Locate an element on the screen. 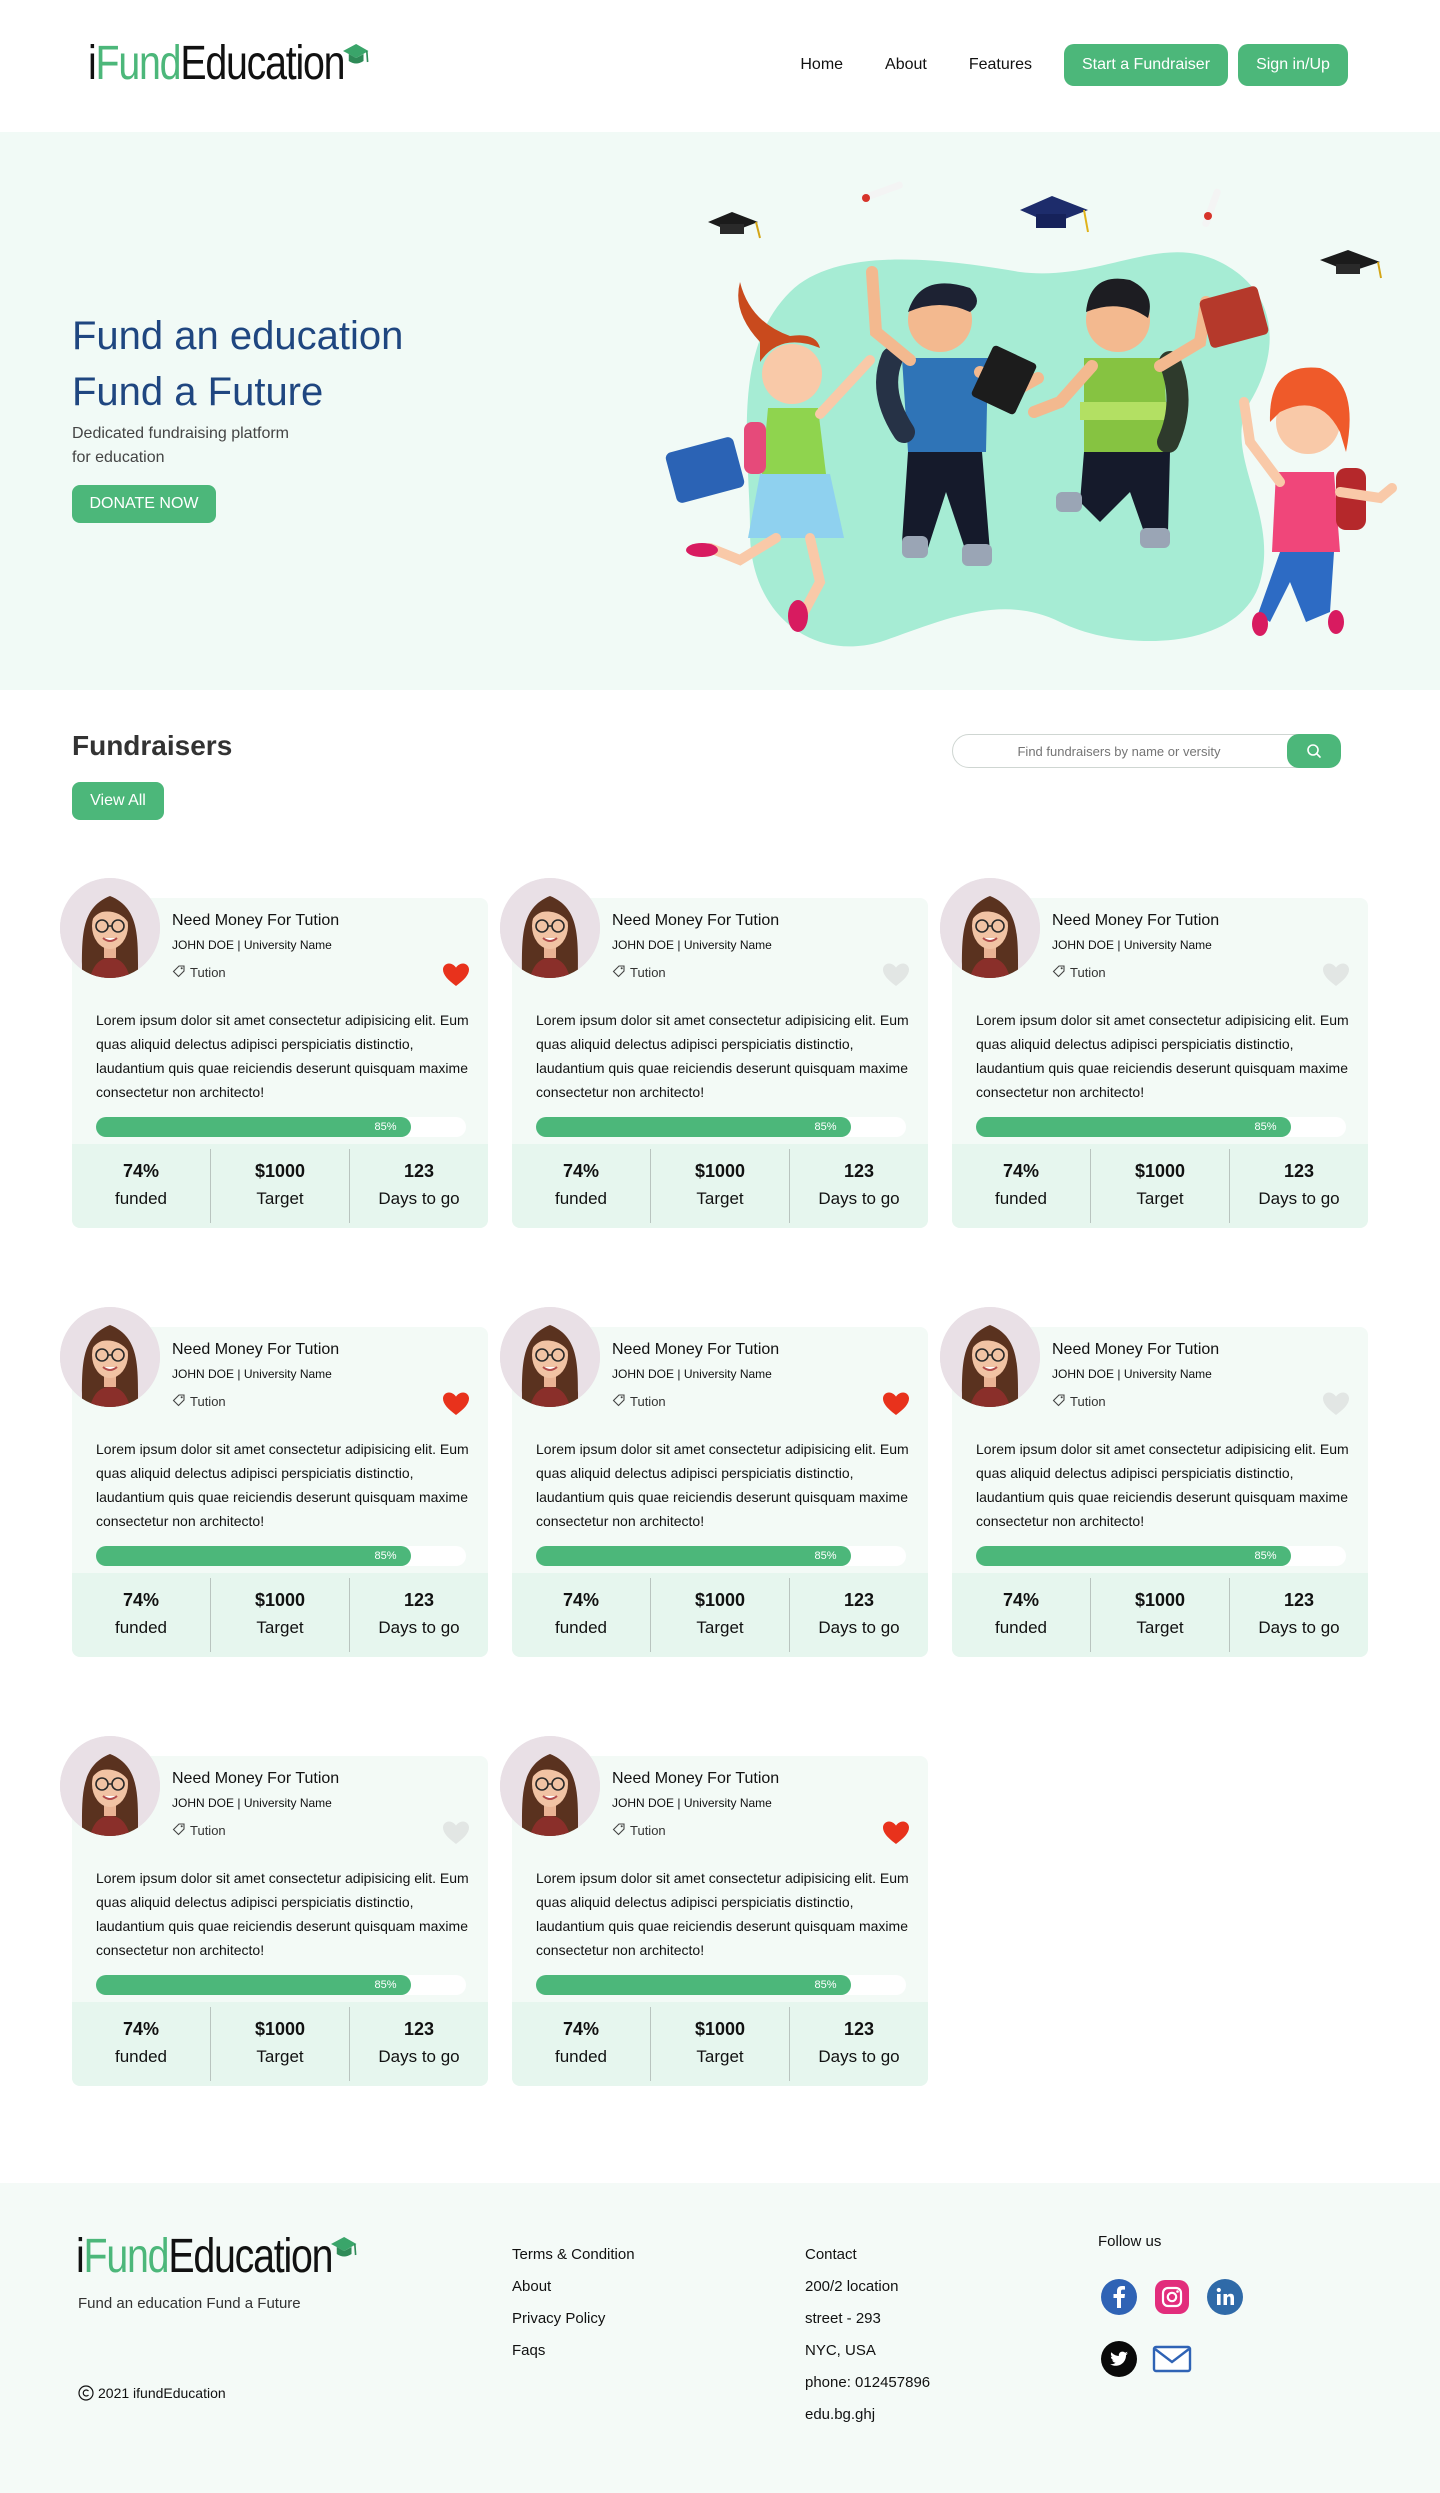 The height and width of the screenshot is (2493, 1440). nav-about: About is located at coordinates (906, 65).